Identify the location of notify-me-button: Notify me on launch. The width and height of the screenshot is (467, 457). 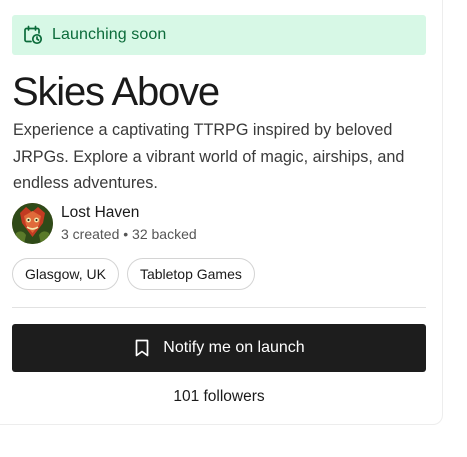
(219, 348).